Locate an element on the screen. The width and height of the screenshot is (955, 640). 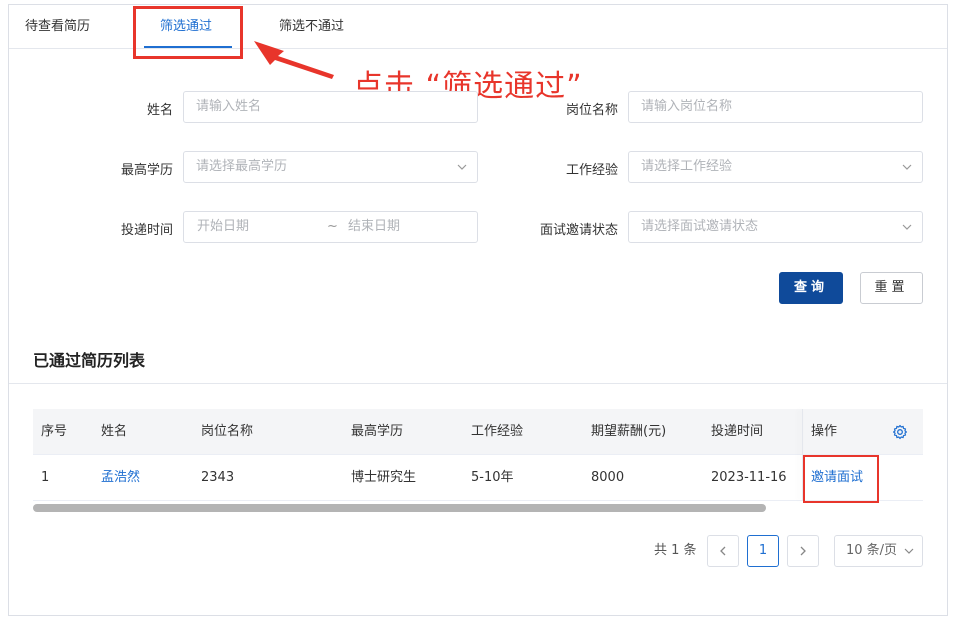
date-end-input: 结束日期 is located at coordinates (374, 227).